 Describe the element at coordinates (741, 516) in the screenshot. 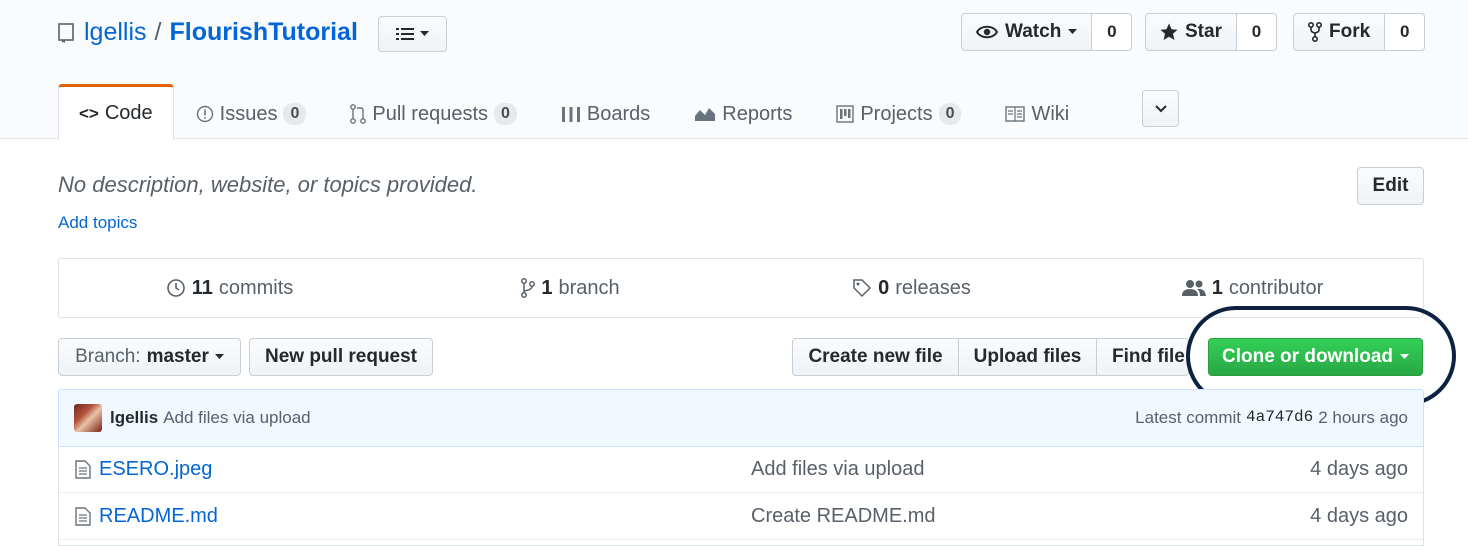

I see `file-row: README.md Create README.md 4 days ago` at that location.